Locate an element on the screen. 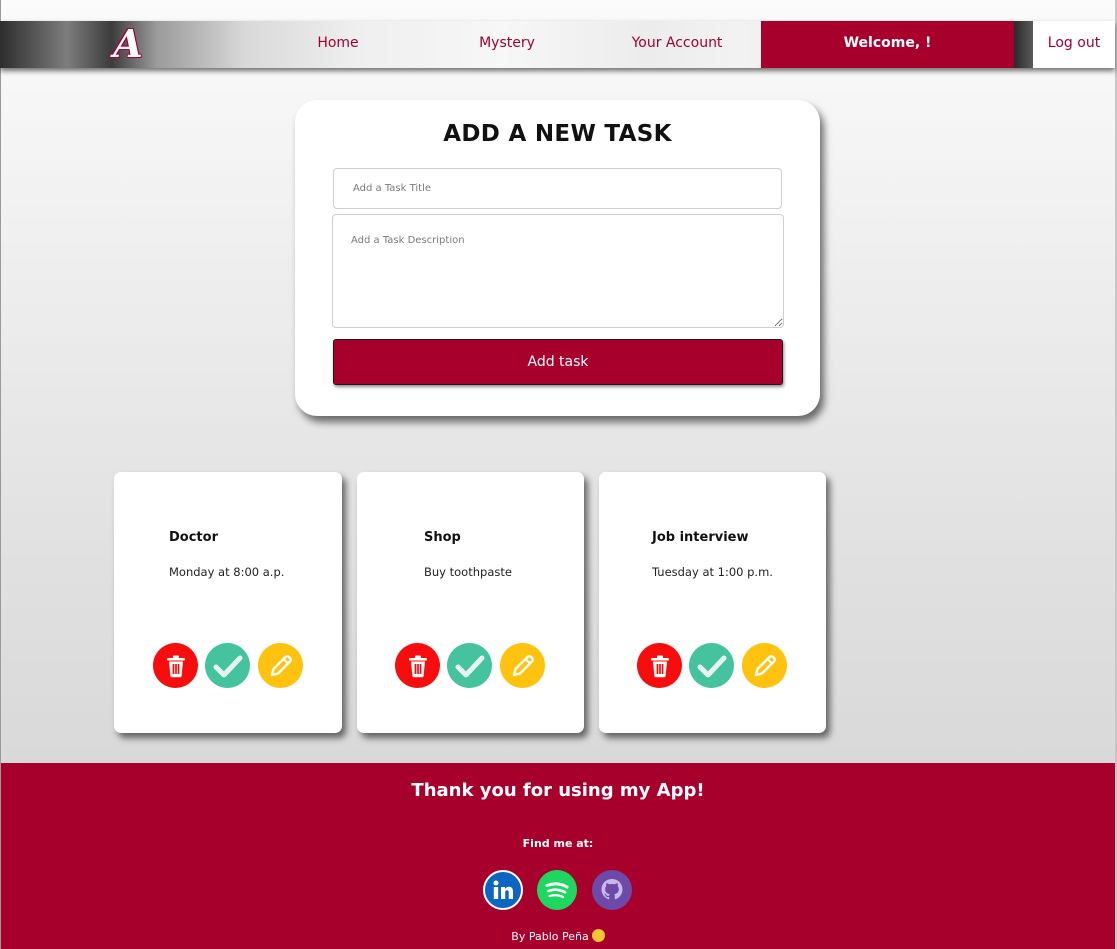  spotify-link is located at coordinates (557, 890).